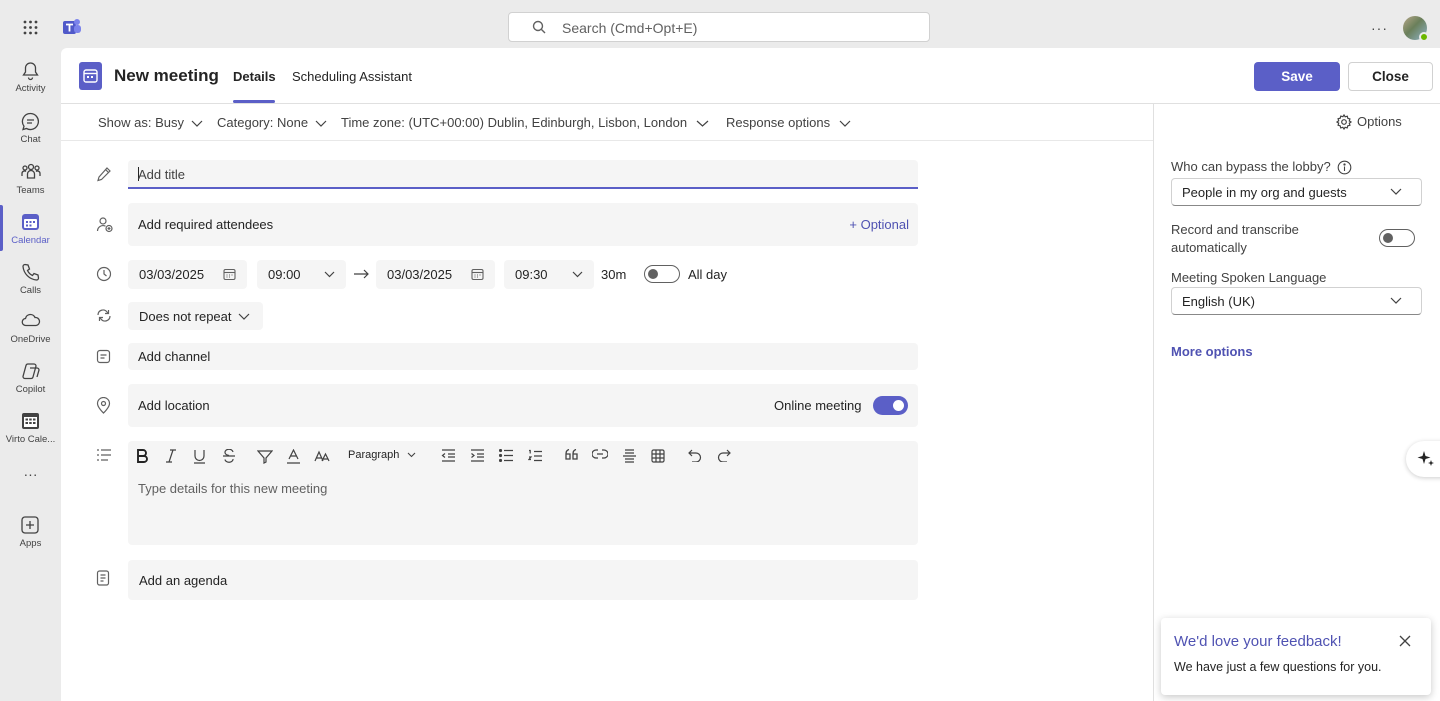 This screenshot has height=701, width=1440. Describe the element at coordinates (1344, 121) in the screenshot. I see `gear-icon` at that location.